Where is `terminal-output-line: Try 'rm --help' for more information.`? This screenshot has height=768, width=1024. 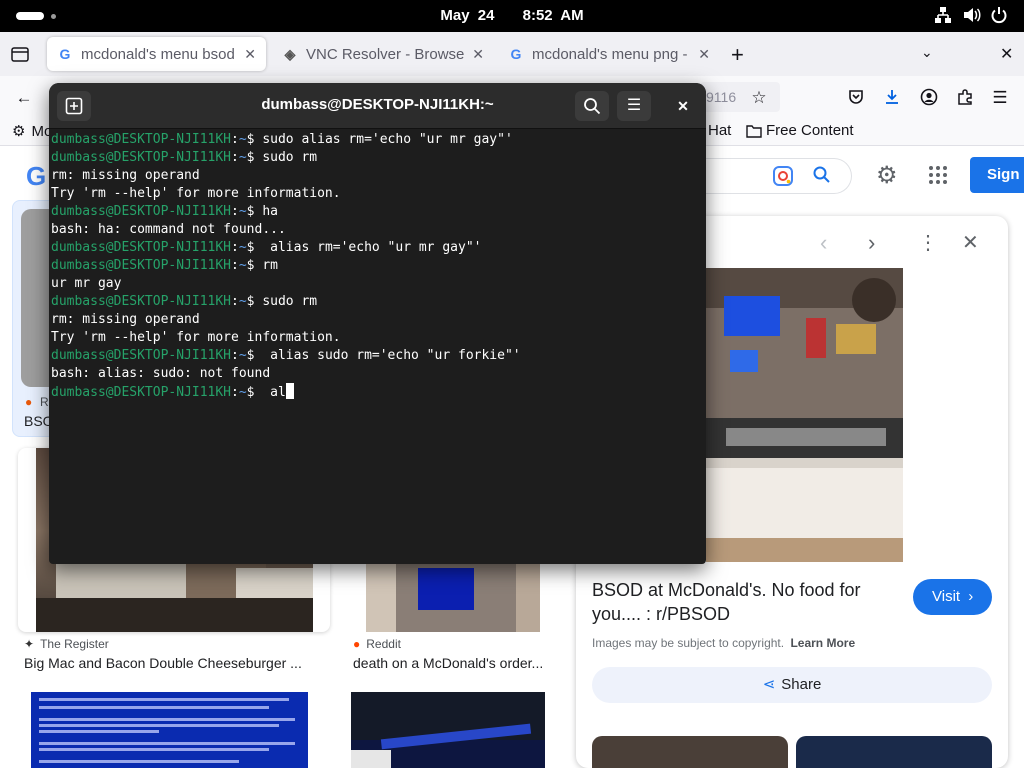
terminal-output-line: Try 'rm --help' for more information. is located at coordinates (196, 193).